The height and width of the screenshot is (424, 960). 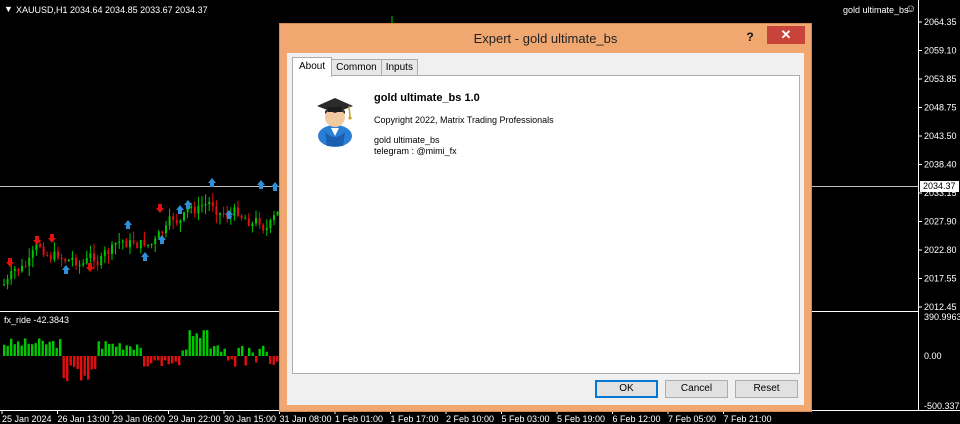 What do you see at coordinates (940, 307) in the screenshot?
I see `price-label: 2012.45` at bounding box center [940, 307].